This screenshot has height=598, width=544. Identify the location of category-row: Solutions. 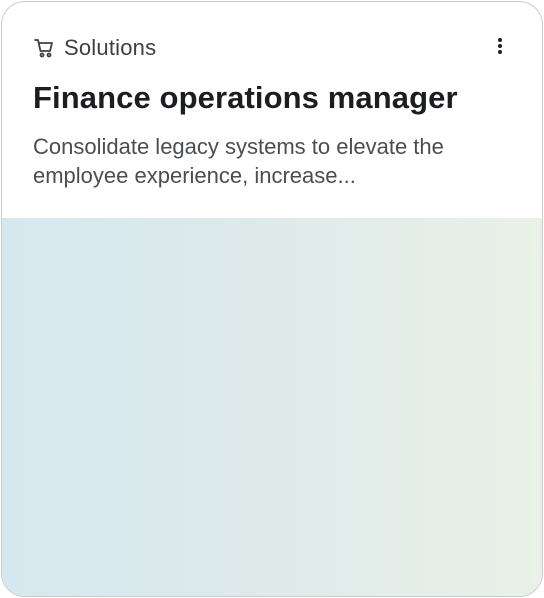
(94, 48).